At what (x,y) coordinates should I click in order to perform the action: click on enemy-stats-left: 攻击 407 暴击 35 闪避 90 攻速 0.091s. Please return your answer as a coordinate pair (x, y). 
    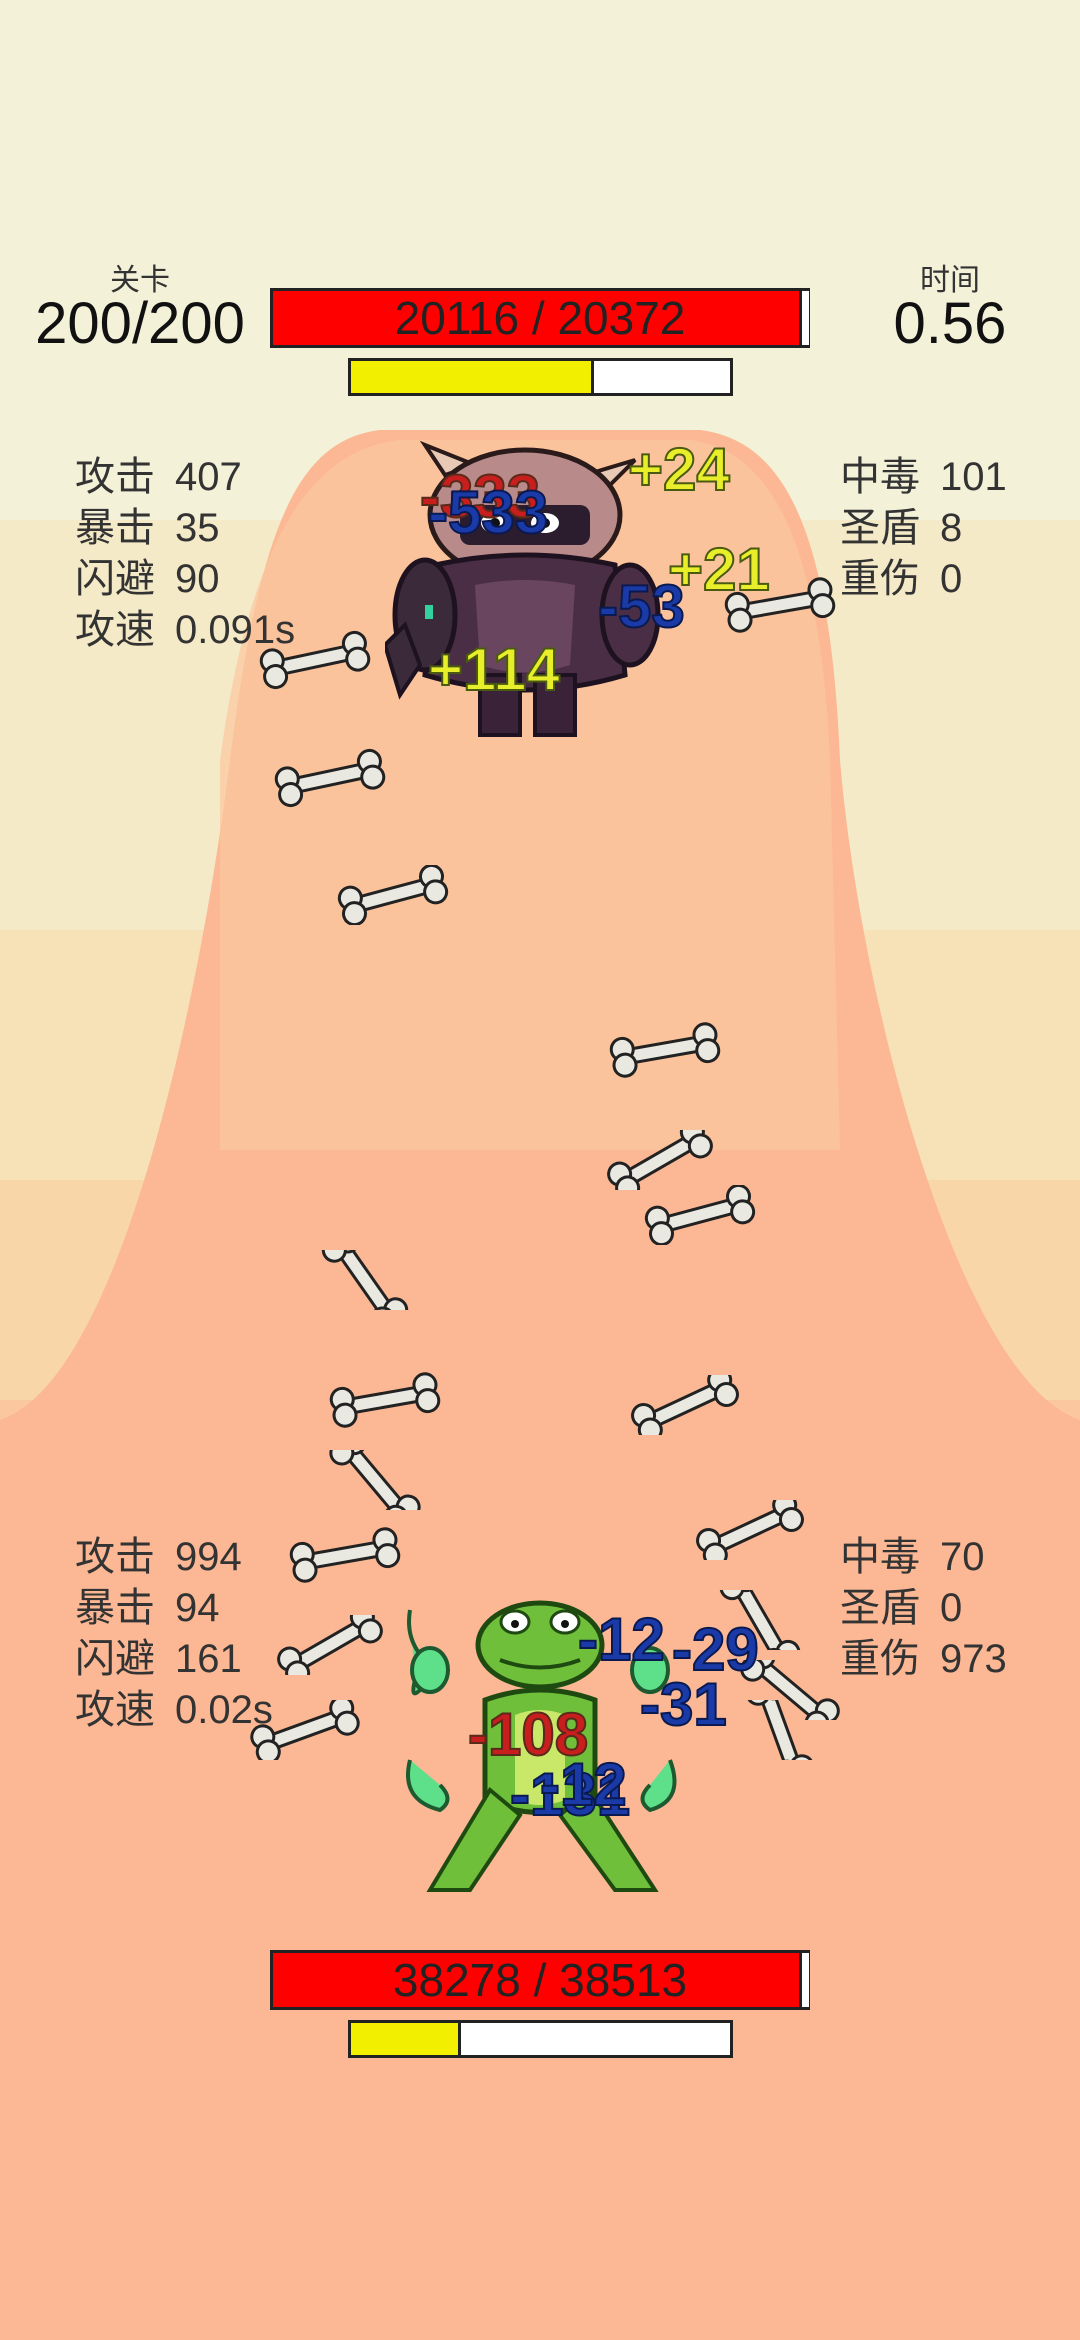
    Looking at the image, I should click on (185, 554).